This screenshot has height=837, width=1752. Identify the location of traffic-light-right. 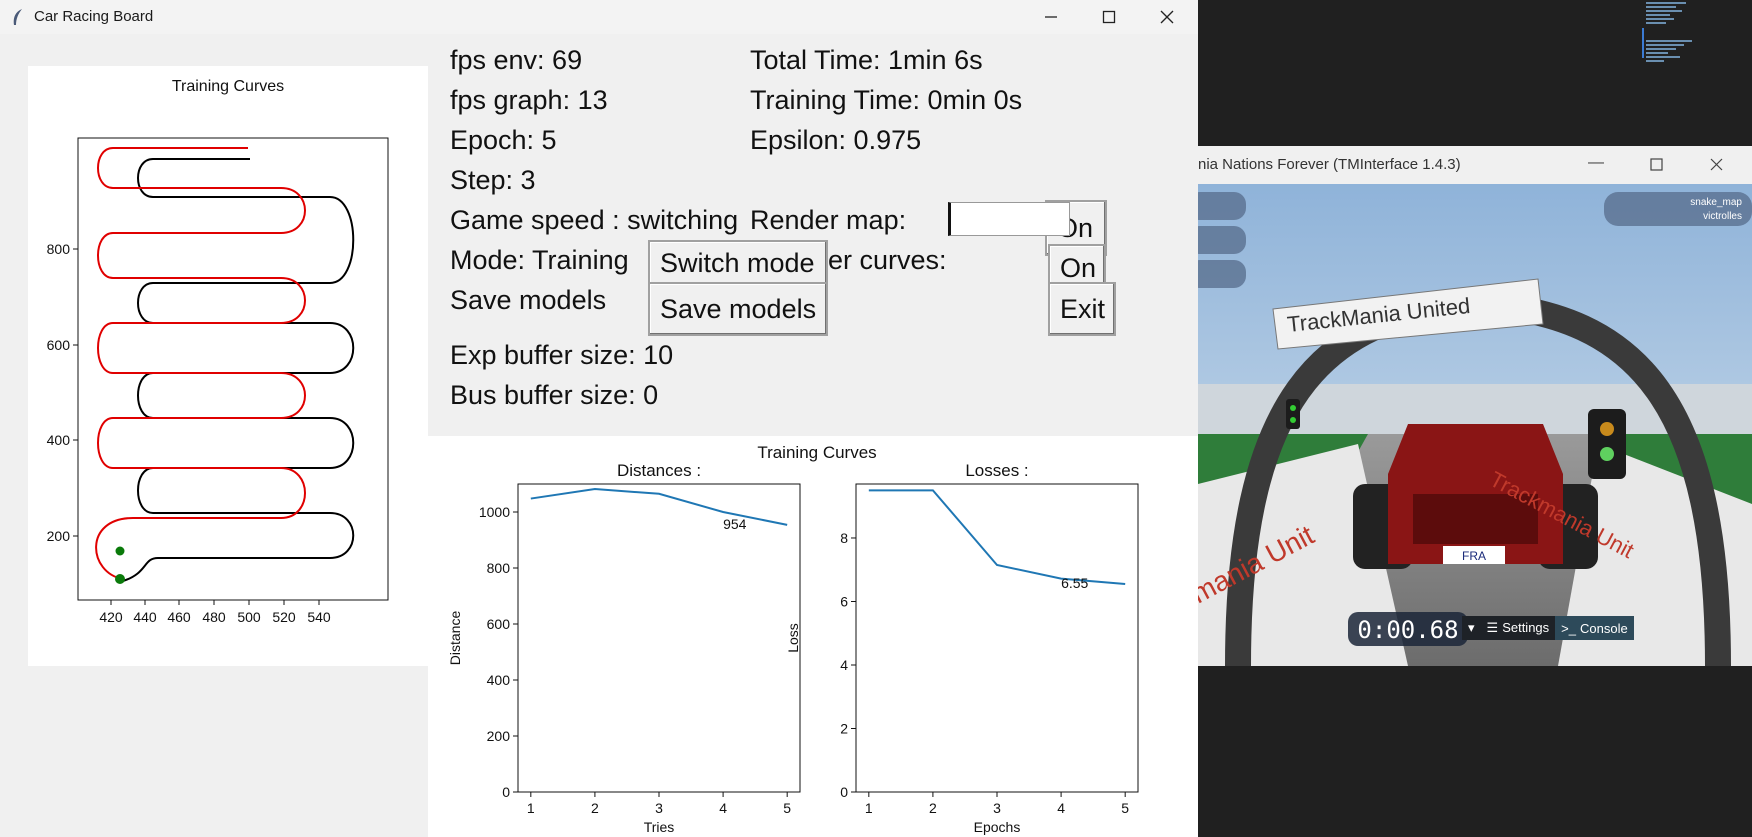
(1607, 444).